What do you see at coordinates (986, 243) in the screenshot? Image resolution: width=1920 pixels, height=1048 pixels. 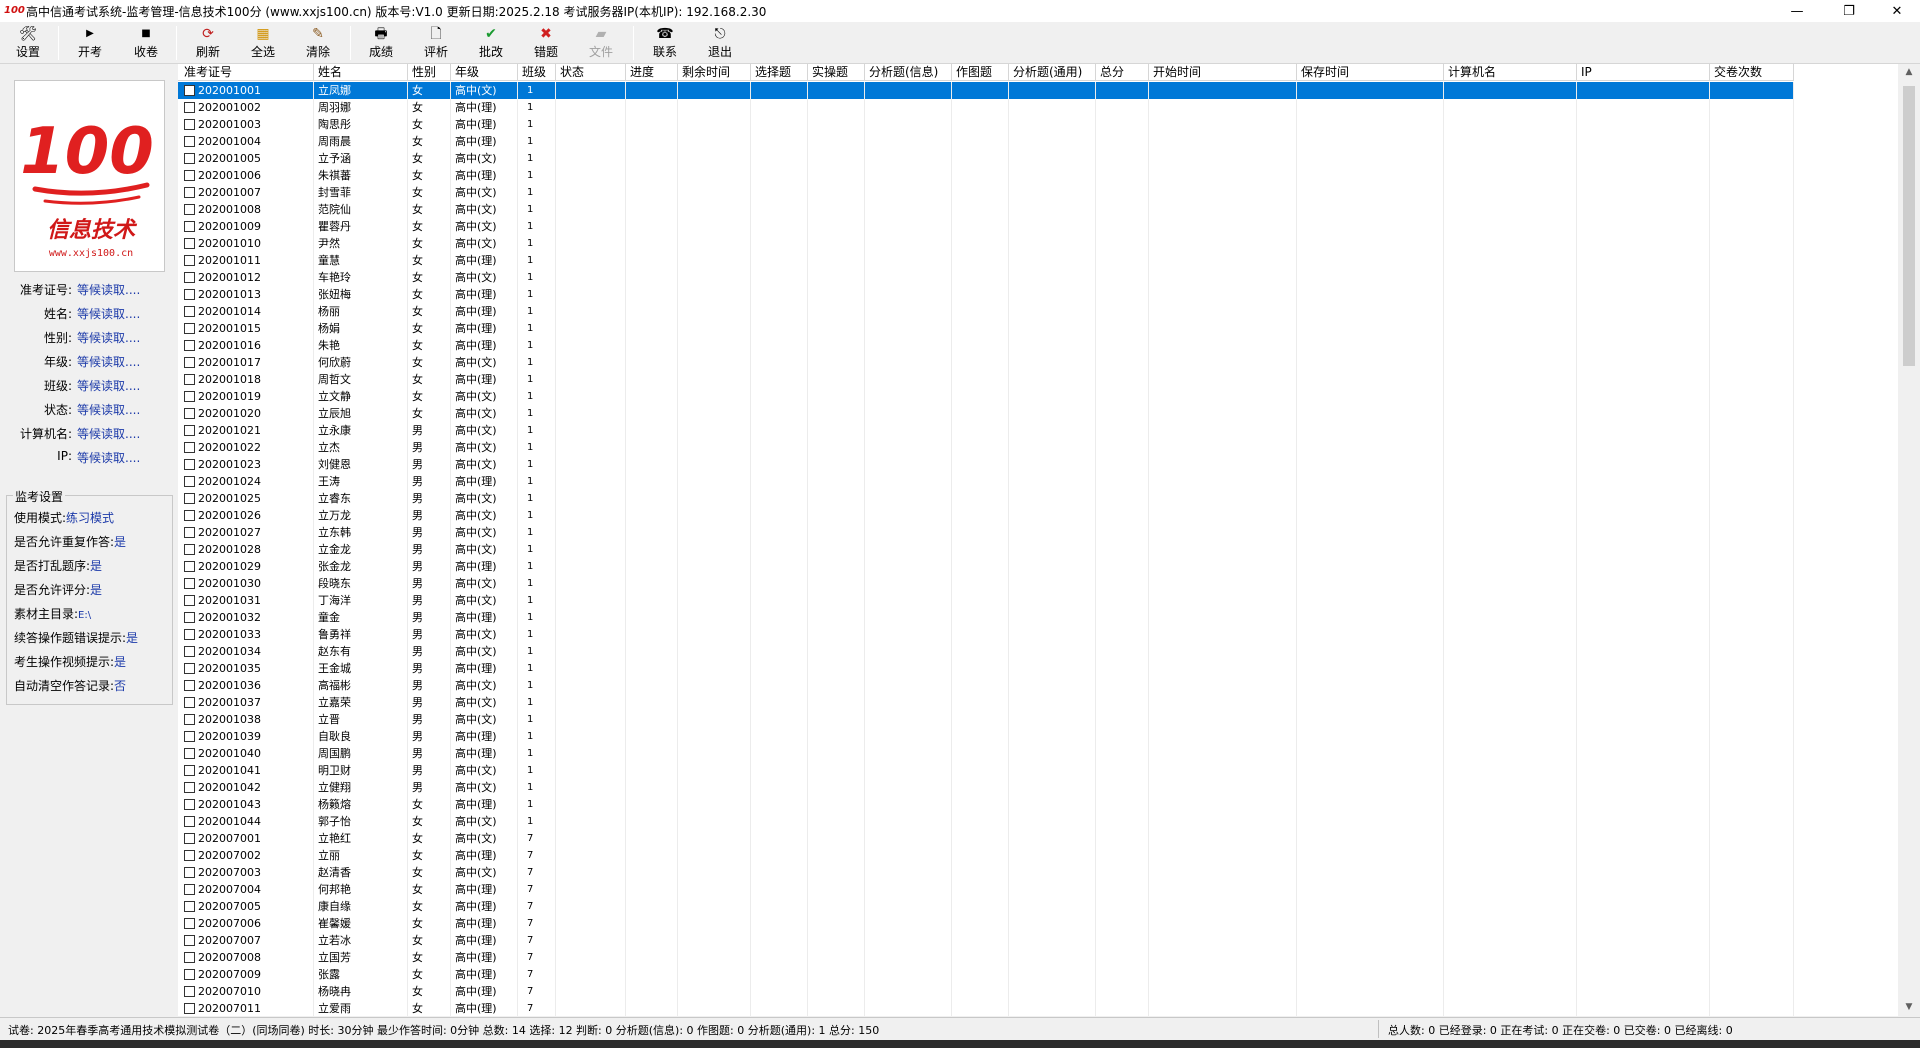 I see `student-row: 202001010 尹然女高中(文) 1` at bounding box center [986, 243].